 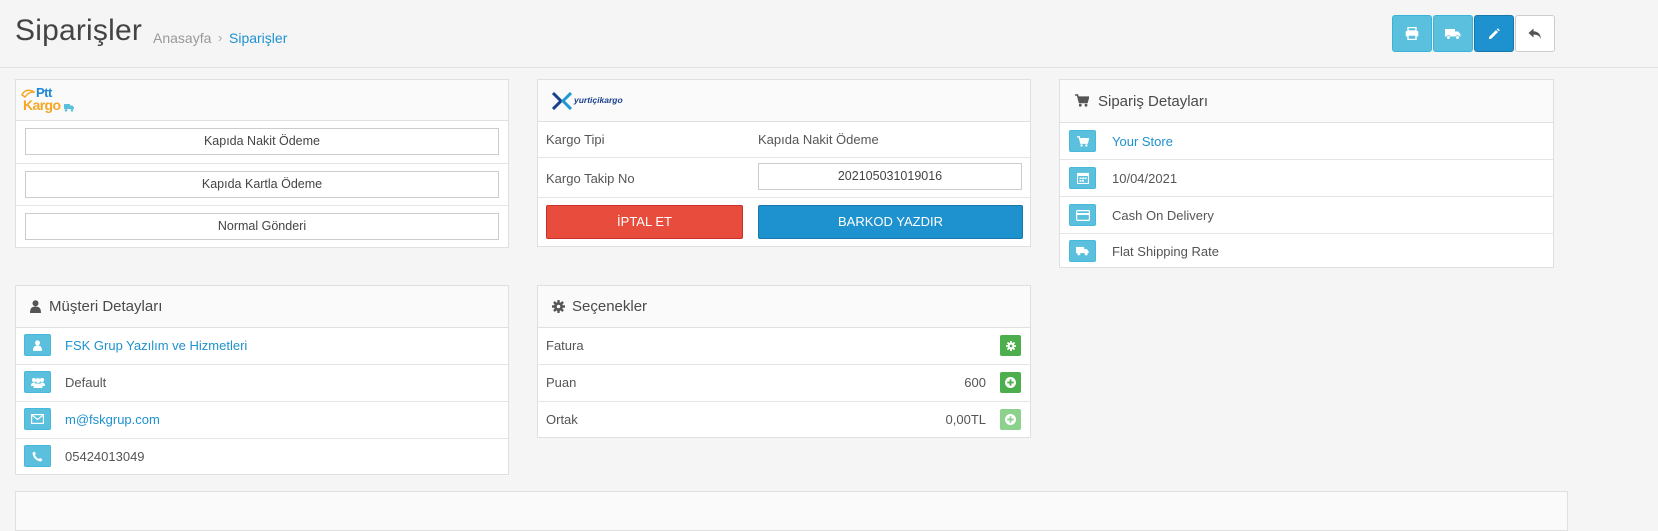 I want to click on shipping-button, so click(x=1453, y=33).